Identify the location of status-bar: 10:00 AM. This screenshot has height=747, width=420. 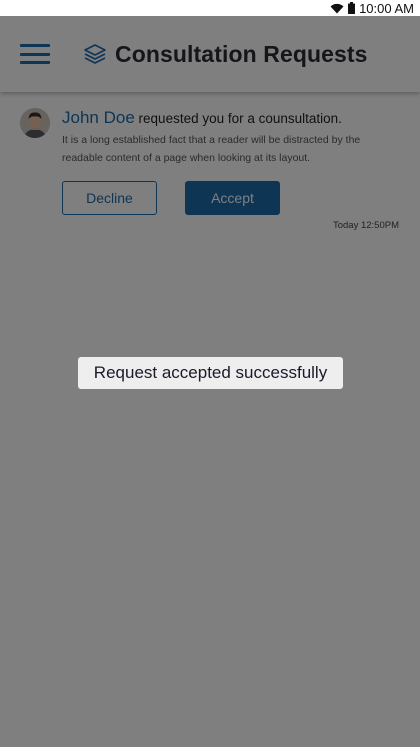
(210, 8).